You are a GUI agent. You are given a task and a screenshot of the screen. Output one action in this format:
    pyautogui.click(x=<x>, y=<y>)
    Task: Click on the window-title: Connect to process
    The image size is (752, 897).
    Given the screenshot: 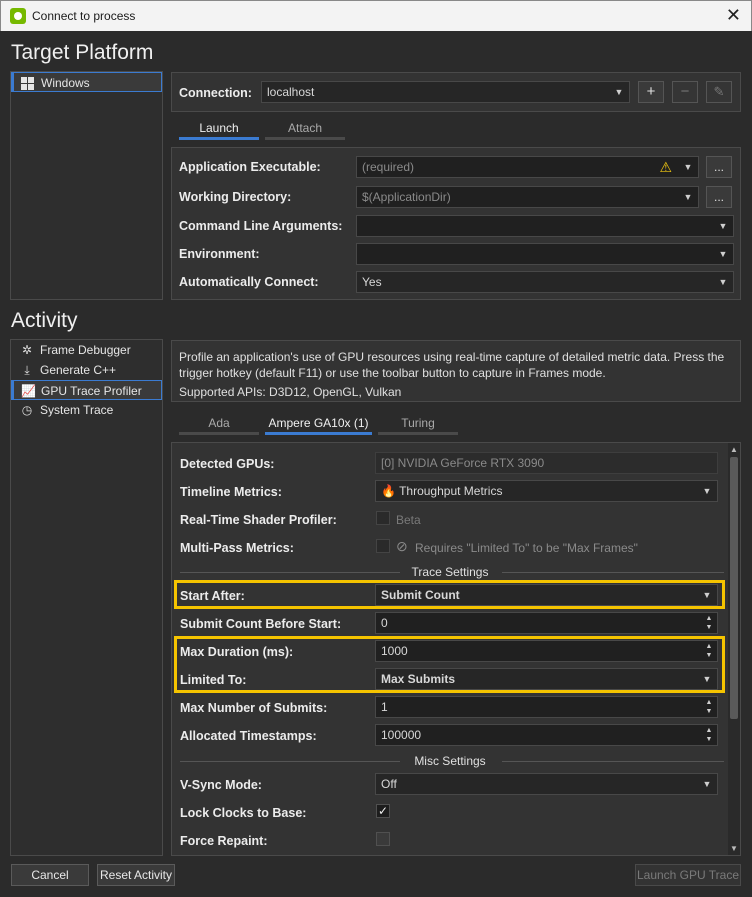 What is the action you would take?
    pyautogui.click(x=84, y=16)
    